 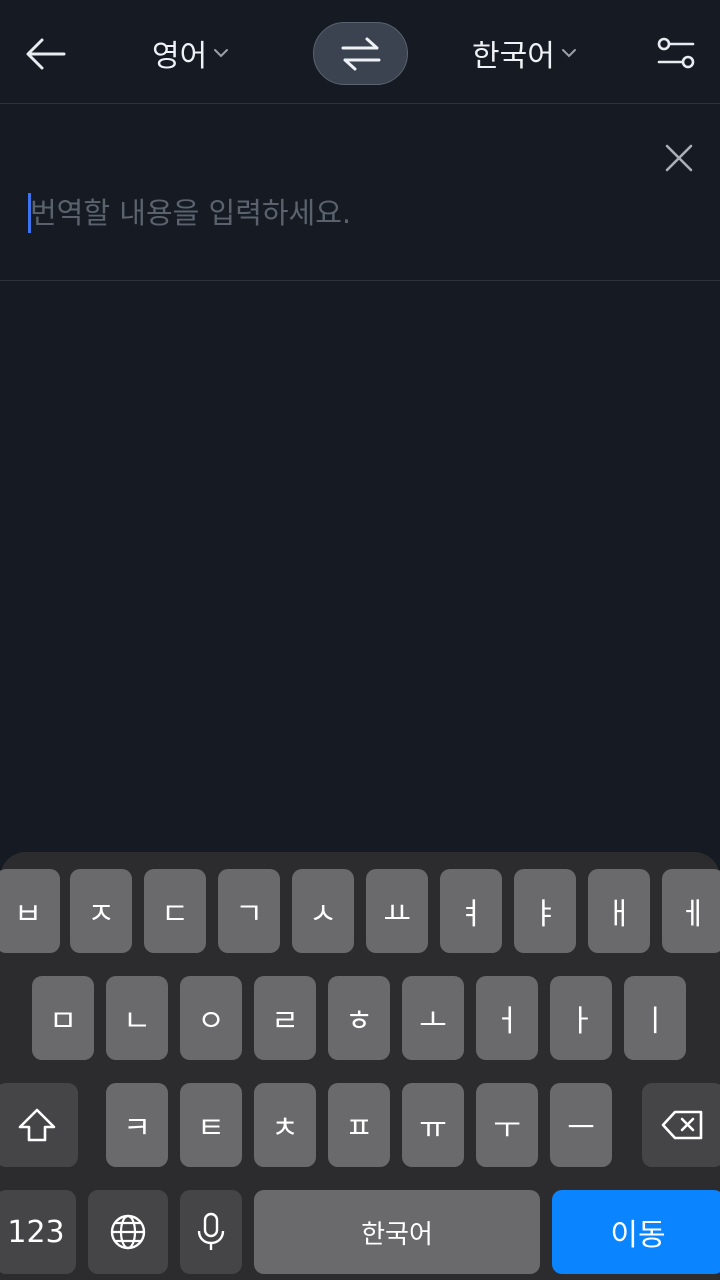 I want to click on key-ㅑ: ㅑ, so click(x=545, y=911).